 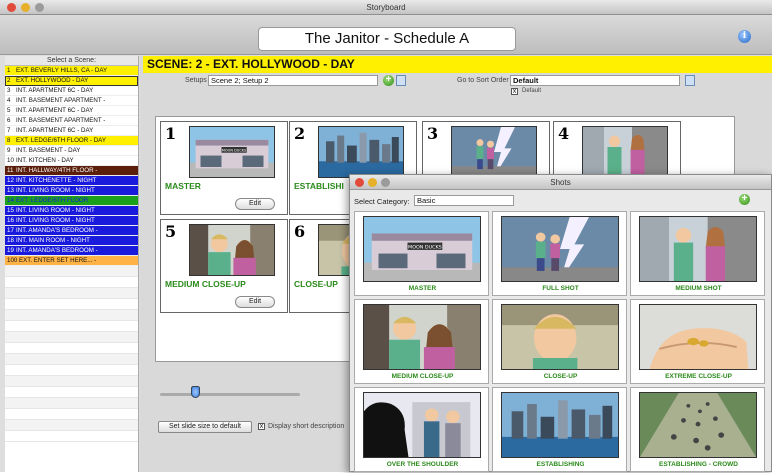 I want to click on shot-thumbnail: MOON DUCKS, so click(x=422, y=249).